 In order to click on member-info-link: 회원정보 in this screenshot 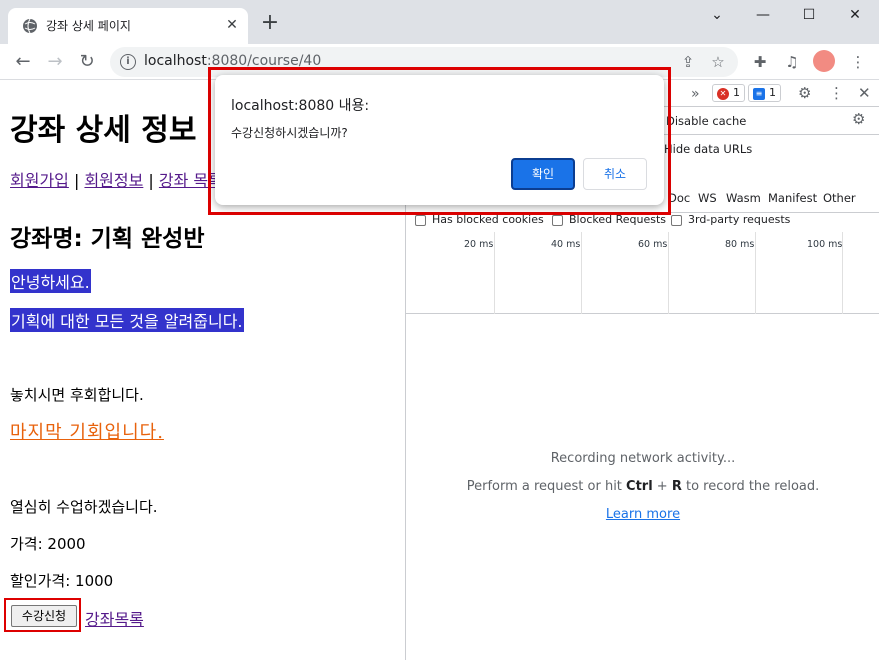, I will do `click(113, 180)`.